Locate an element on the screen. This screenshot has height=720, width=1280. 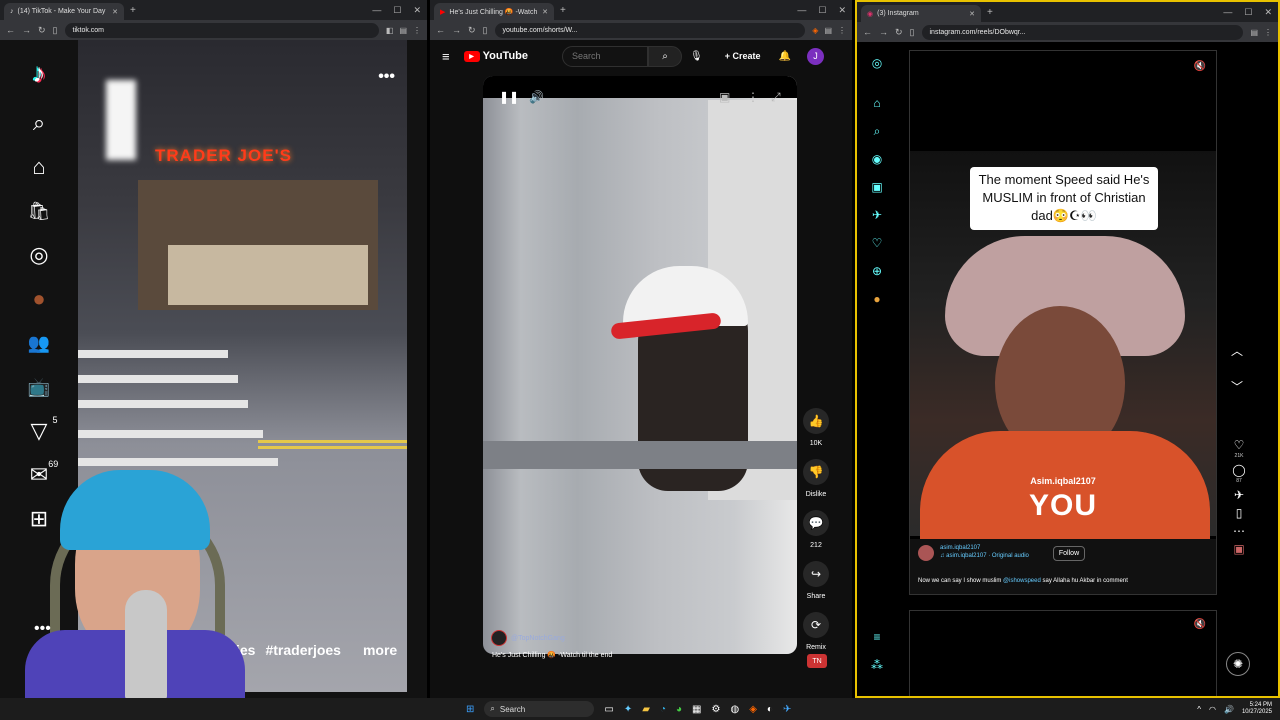
like-button: 👍 is located at coordinates (816, 421).